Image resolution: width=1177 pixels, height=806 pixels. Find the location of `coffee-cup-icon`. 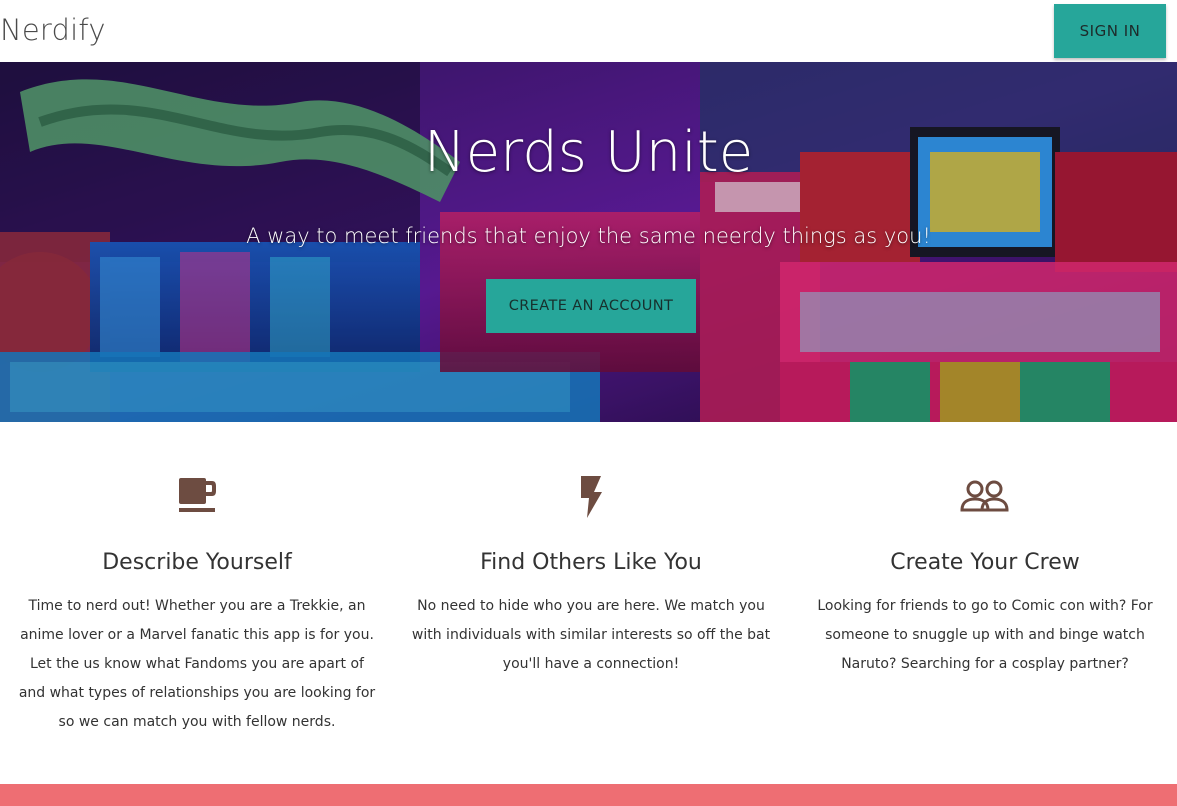

coffee-cup-icon is located at coordinates (197, 496).